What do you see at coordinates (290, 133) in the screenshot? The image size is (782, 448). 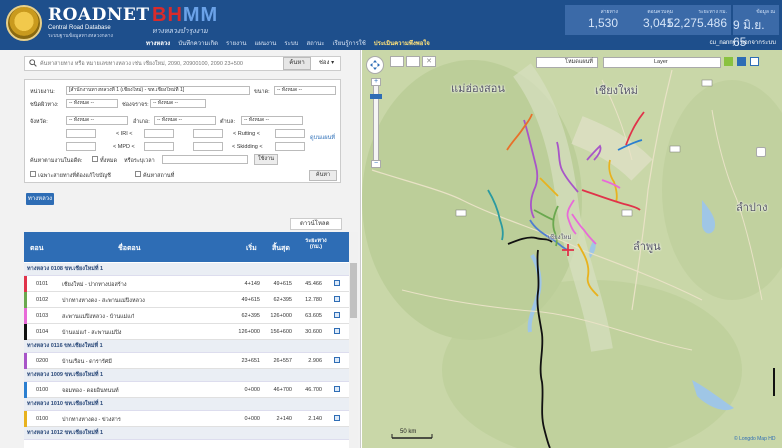 I see `rutting-max-input` at bounding box center [290, 133].